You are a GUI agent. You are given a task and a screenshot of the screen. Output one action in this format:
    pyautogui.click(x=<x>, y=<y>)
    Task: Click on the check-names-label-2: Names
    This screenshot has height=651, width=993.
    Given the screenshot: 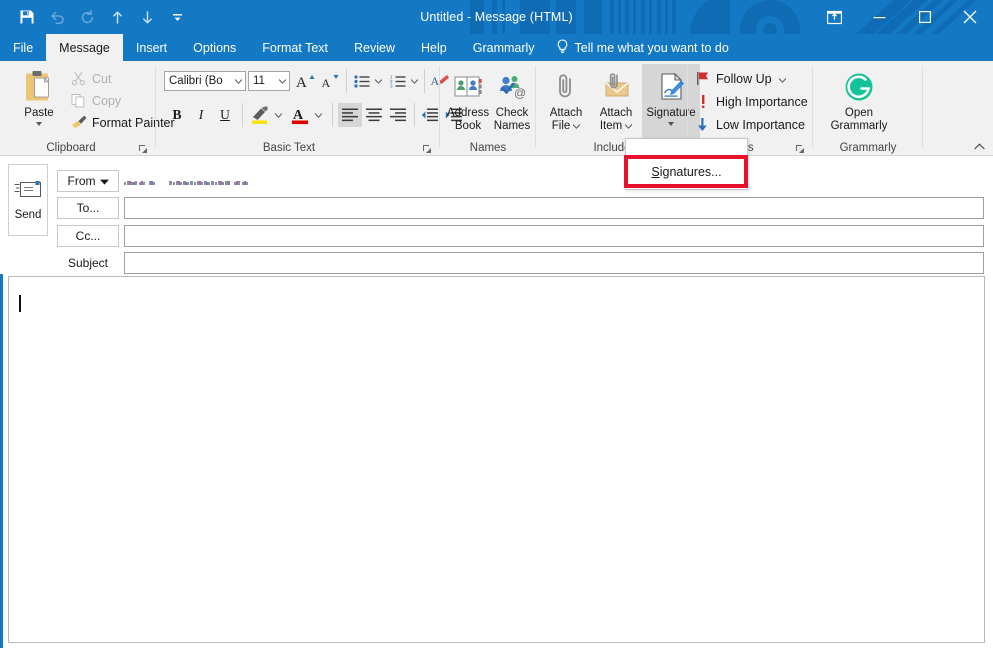 What is the action you would take?
    pyautogui.click(x=512, y=126)
    